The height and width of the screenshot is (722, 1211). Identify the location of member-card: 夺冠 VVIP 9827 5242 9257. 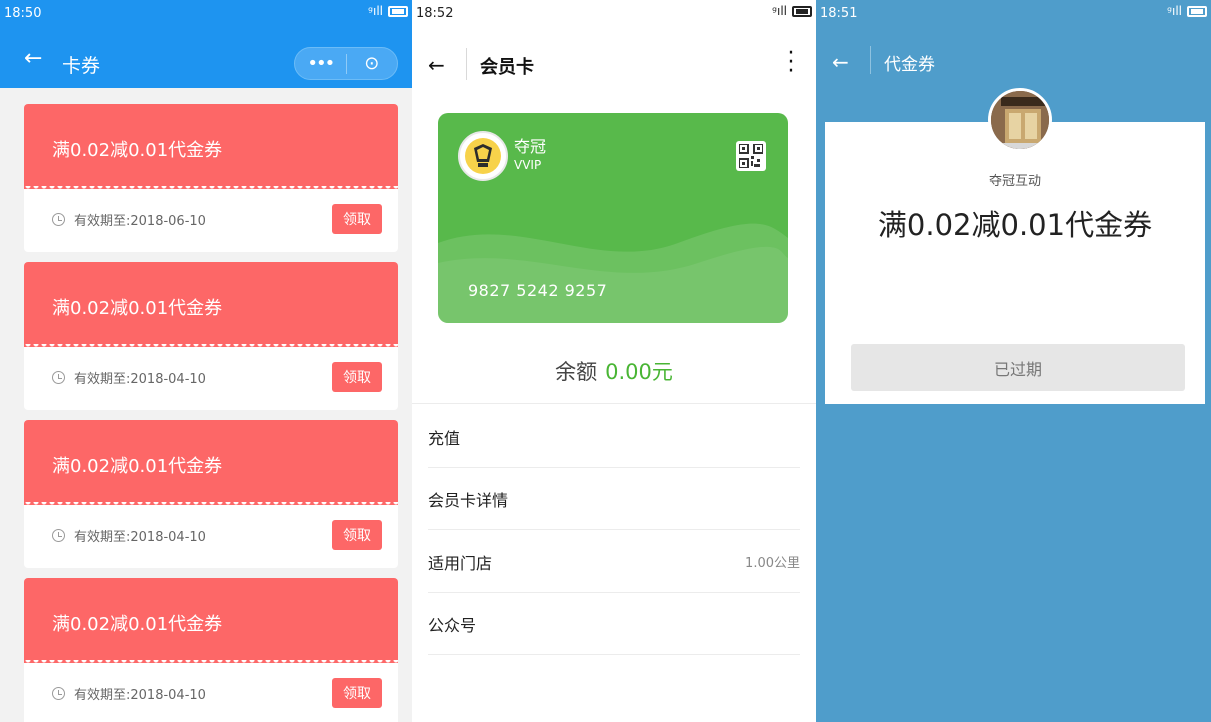
(613, 218).